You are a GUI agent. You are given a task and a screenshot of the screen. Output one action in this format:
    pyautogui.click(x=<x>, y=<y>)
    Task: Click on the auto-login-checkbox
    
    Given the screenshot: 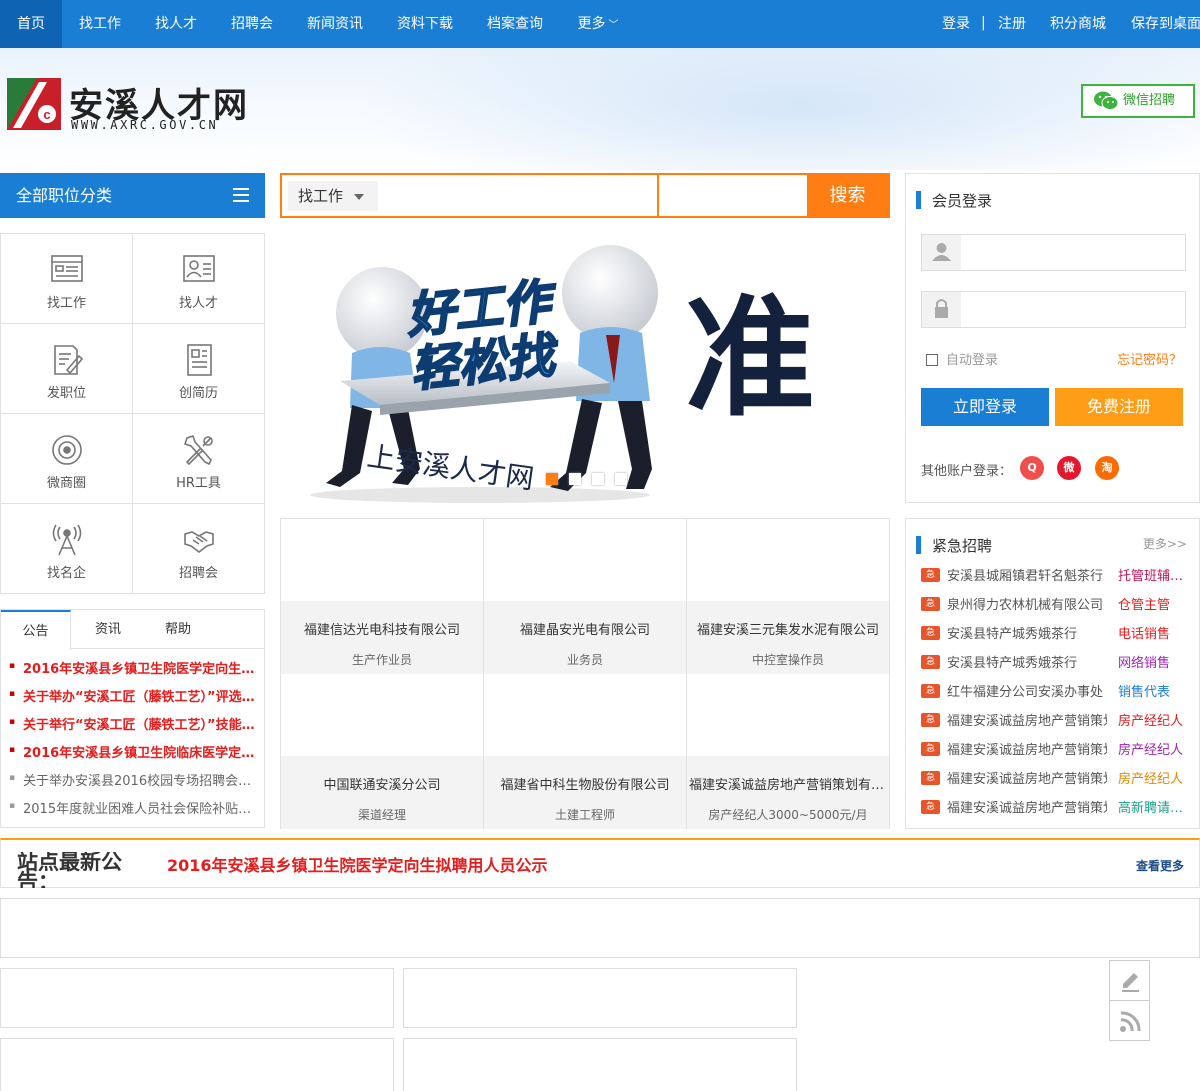 What is the action you would take?
    pyautogui.click(x=932, y=360)
    